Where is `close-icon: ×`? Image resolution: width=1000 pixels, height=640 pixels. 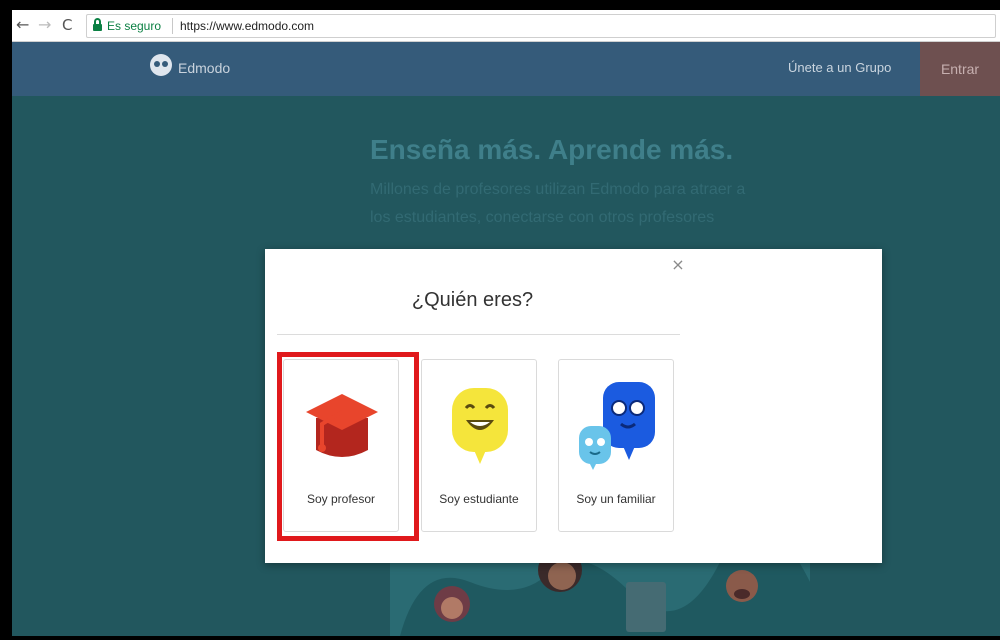 close-icon: × is located at coordinates (678, 265).